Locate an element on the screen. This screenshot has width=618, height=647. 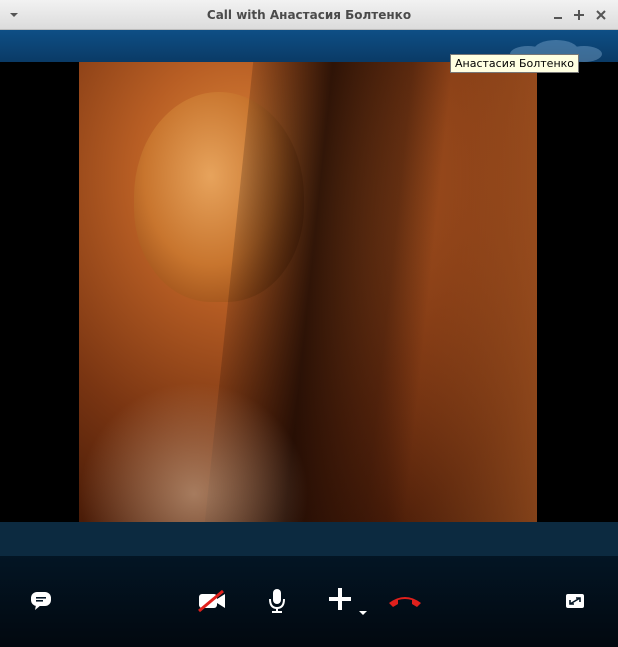
window-title: Call with Анастасия Болтенко is located at coordinates (309, 15).